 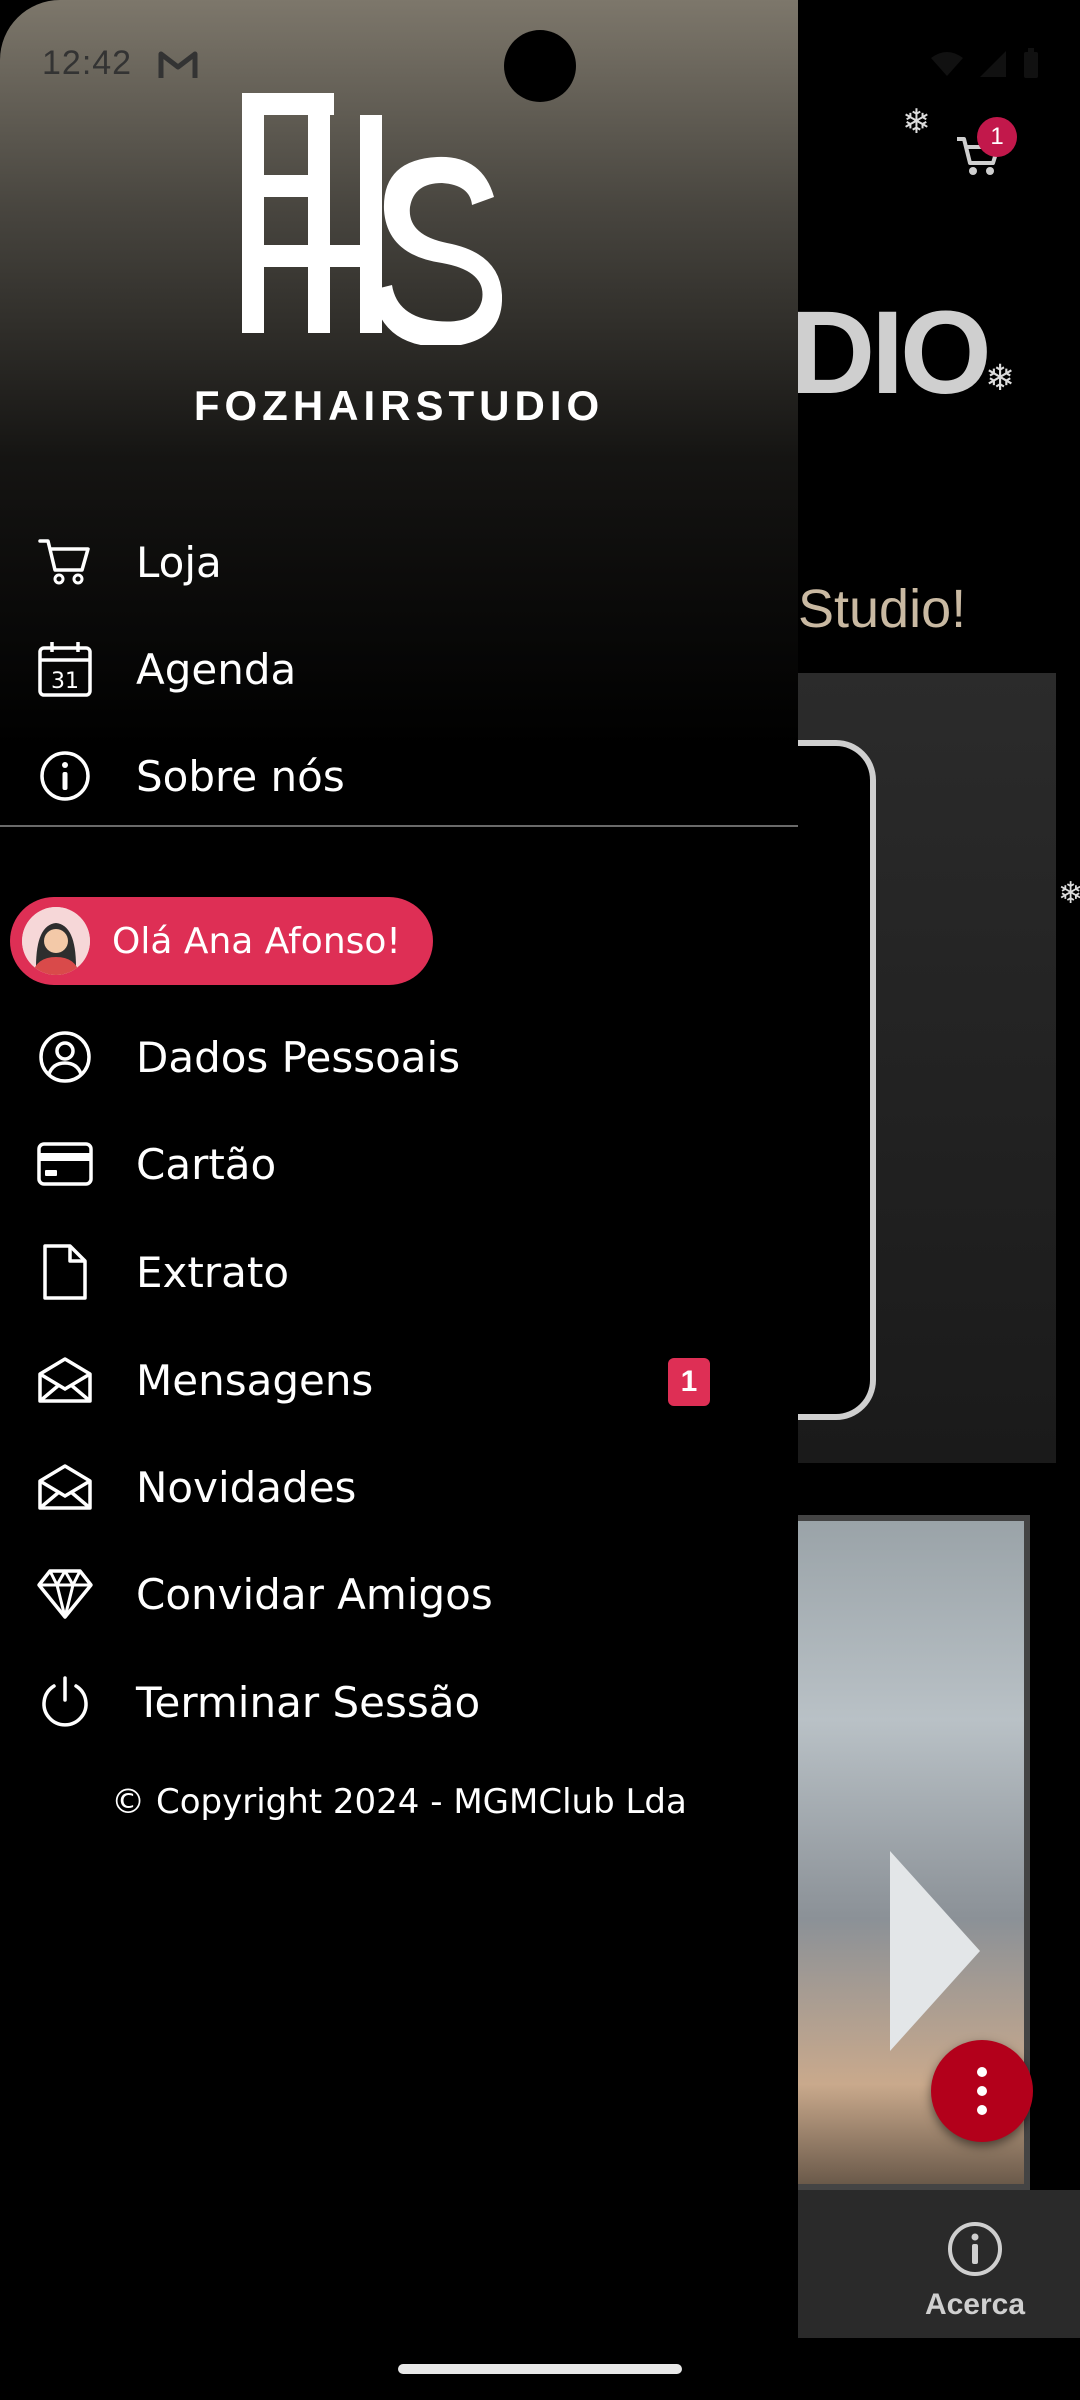 I want to click on menu-item-label: Cartão, so click(x=206, y=1164).